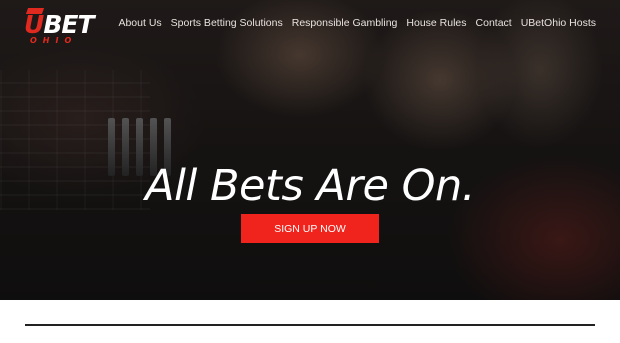 This screenshot has width=620, height=343. Describe the element at coordinates (436, 23) in the screenshot. I see `nav-house-rules: House Rules` at that location.